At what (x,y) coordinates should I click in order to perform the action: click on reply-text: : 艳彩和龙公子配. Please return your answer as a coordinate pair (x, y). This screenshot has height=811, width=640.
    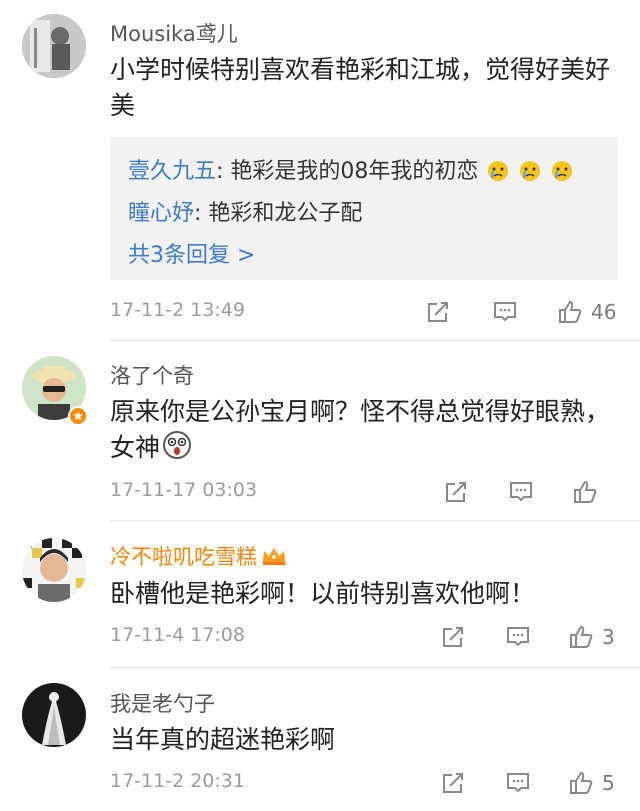
    Looking at the image, I should click on (278, 213).